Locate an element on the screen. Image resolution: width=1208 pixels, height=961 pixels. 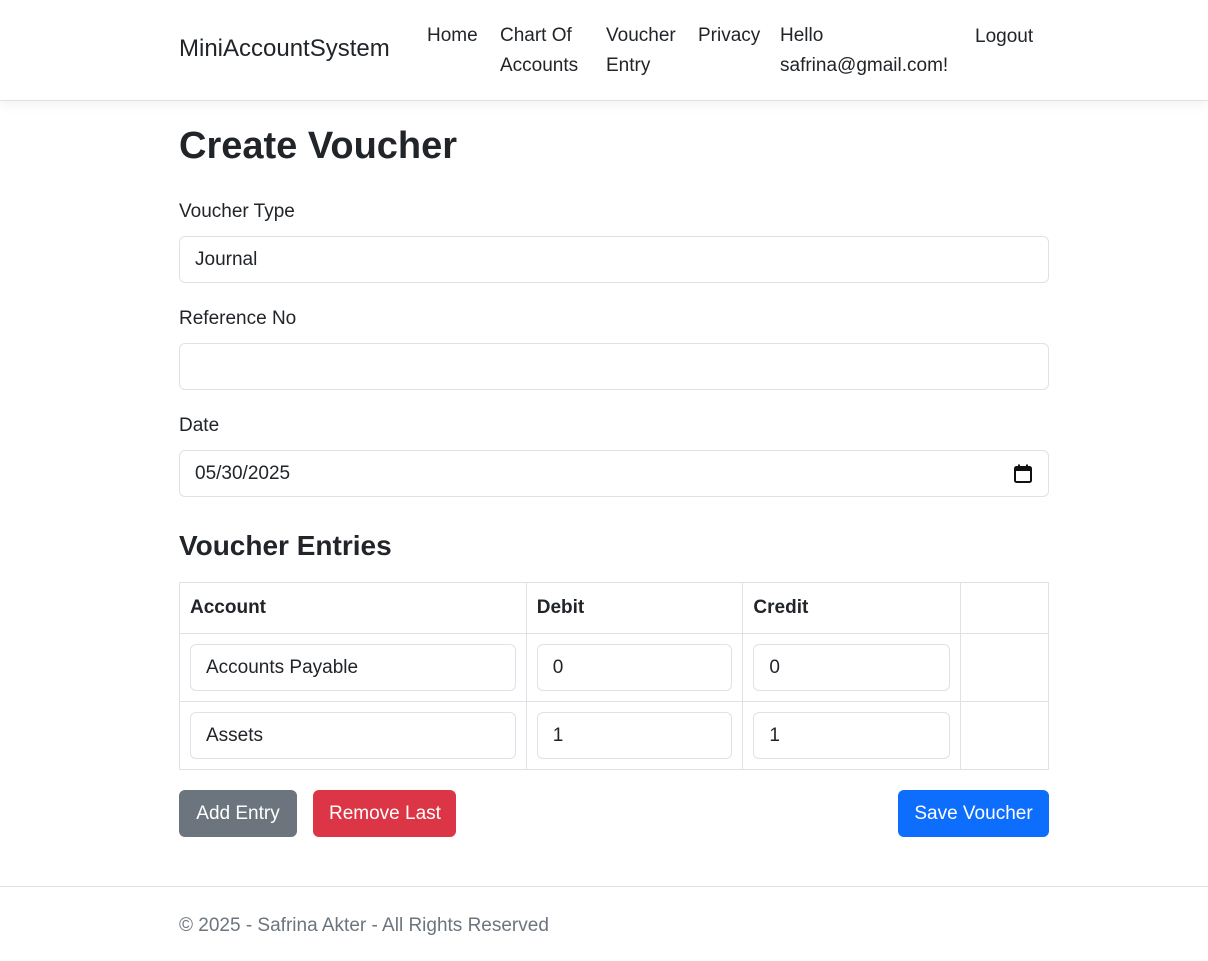
greeting-line2: safrina@gmail.com! is located at coordinates (864, 65).